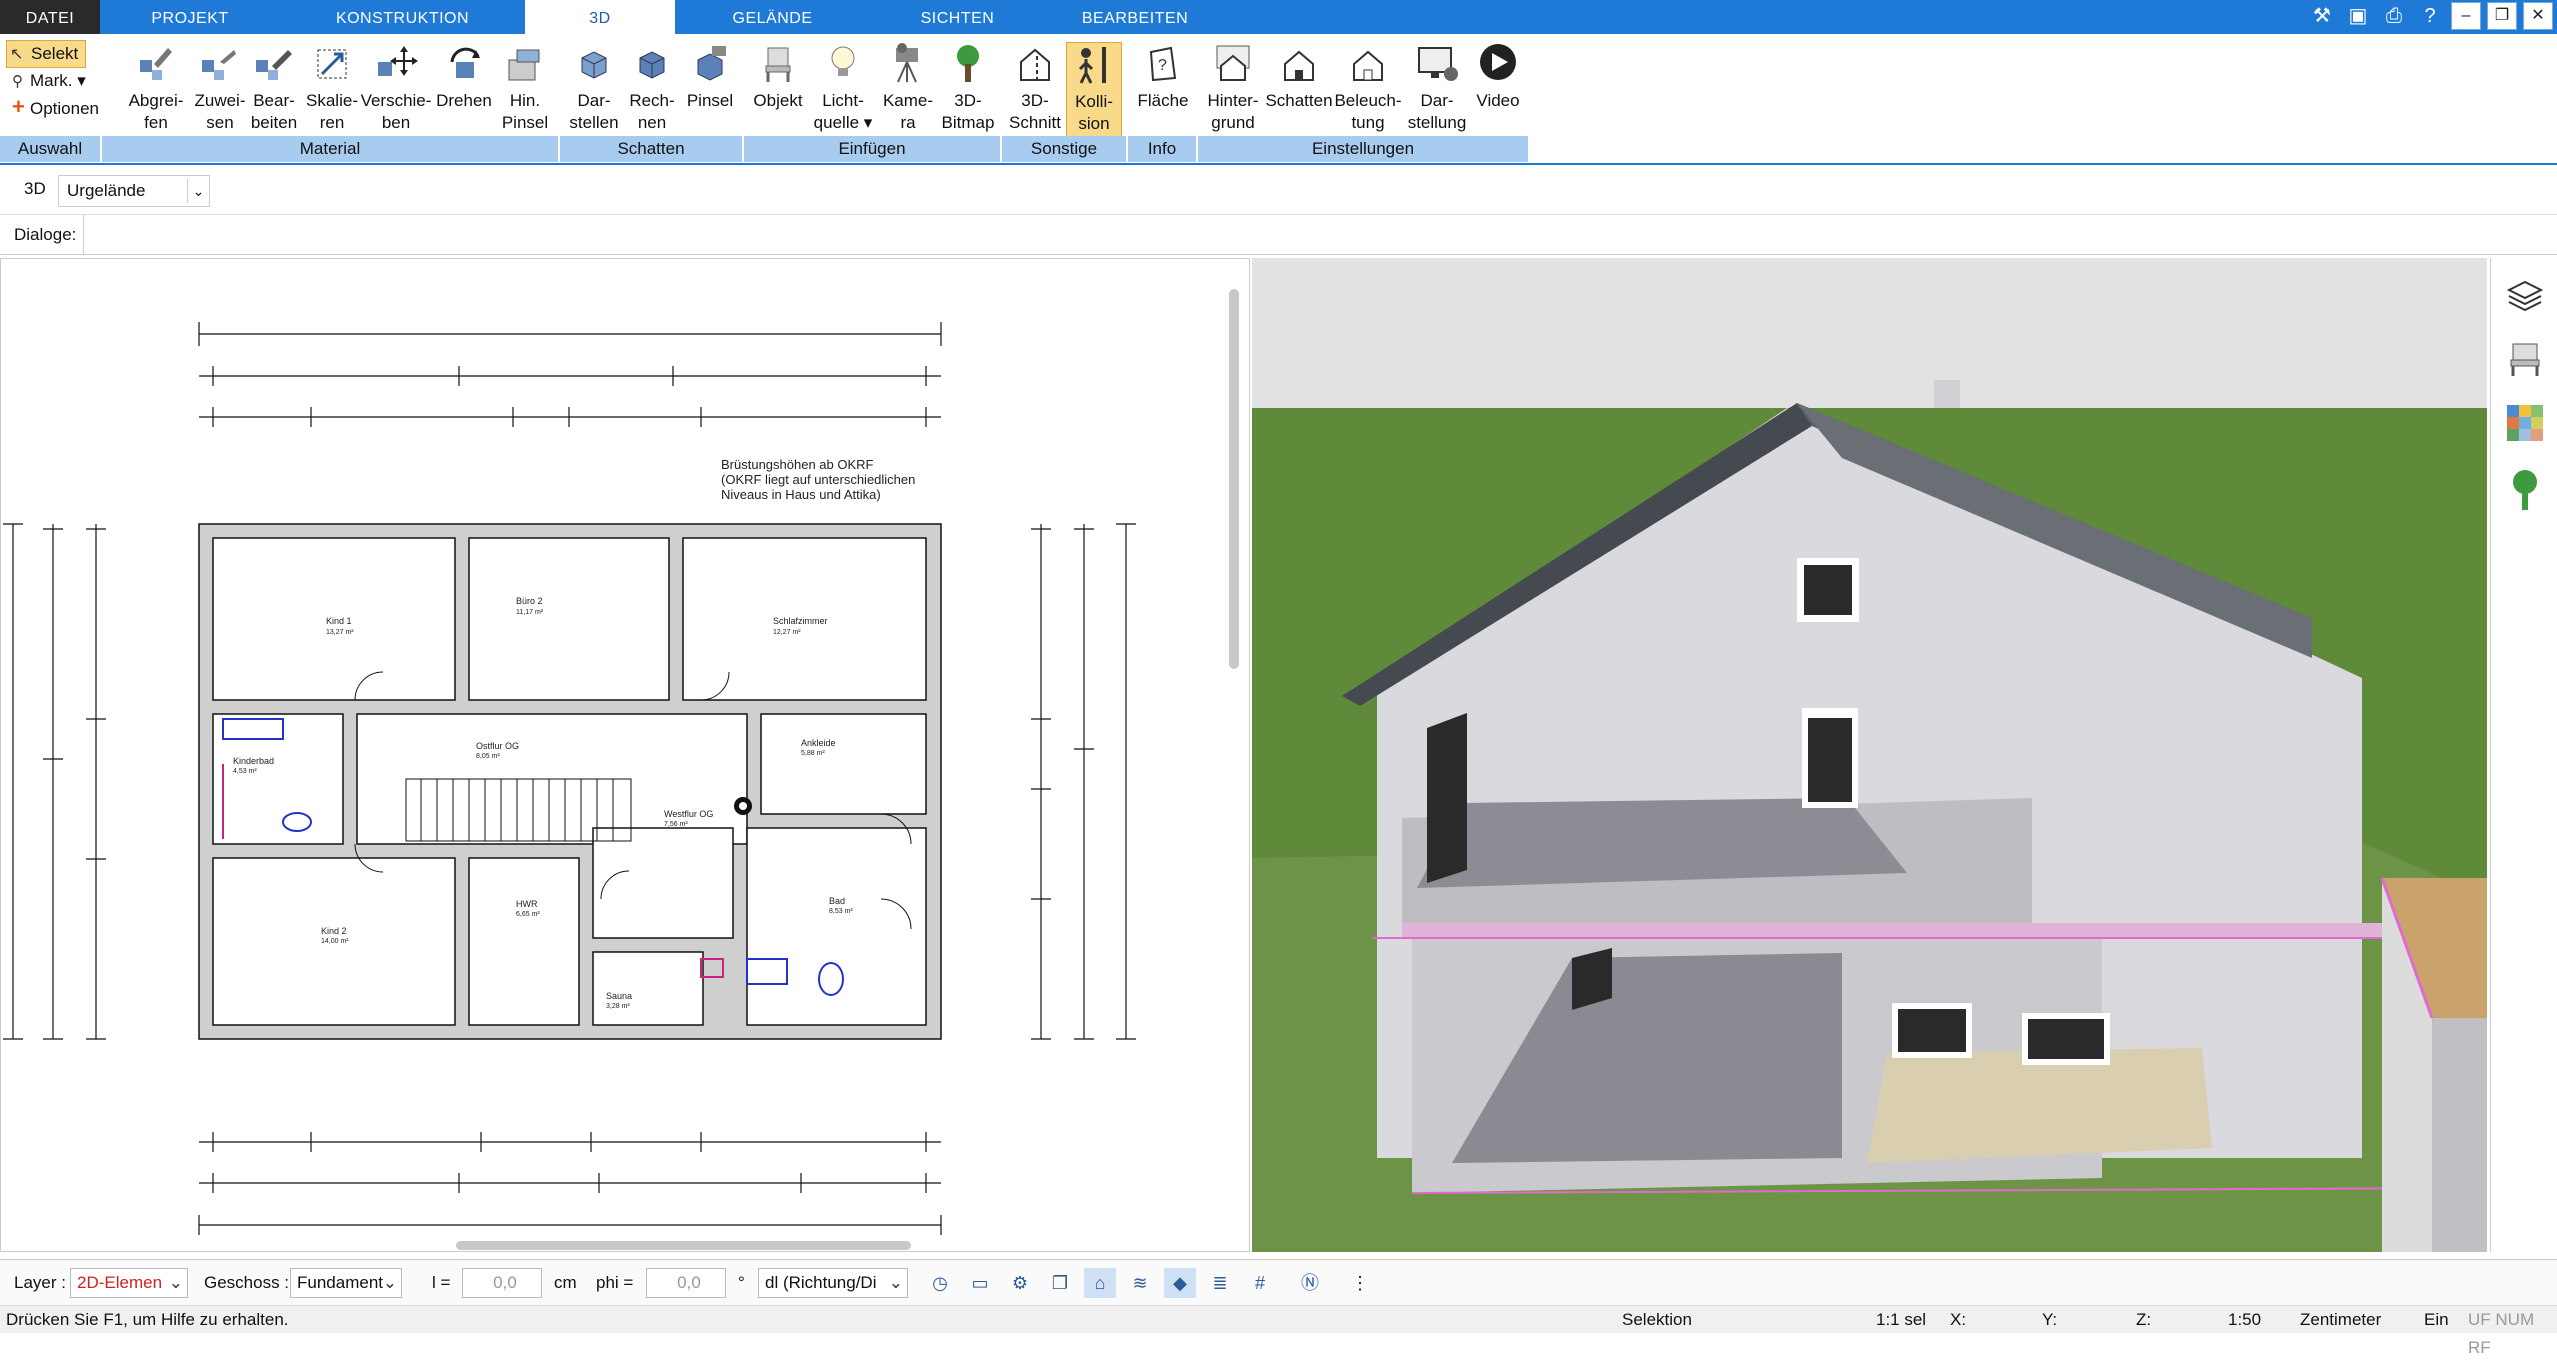 The height and width of the screenshot is (1362, 2557). Describe the element at coordinates (402, 17) in the screenshot. I see `tab-konstruktion: KONSTRUKTION` at that location.